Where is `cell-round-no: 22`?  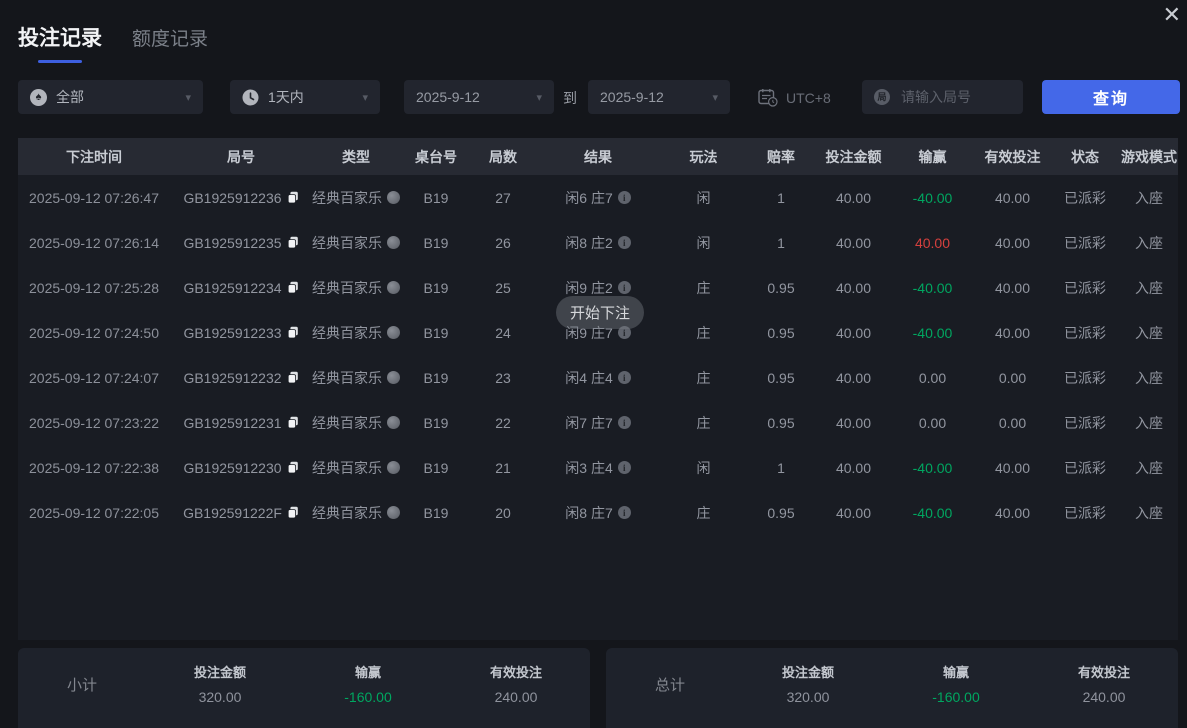 cell-round-no: 22 is located at coordinates (503, 422).